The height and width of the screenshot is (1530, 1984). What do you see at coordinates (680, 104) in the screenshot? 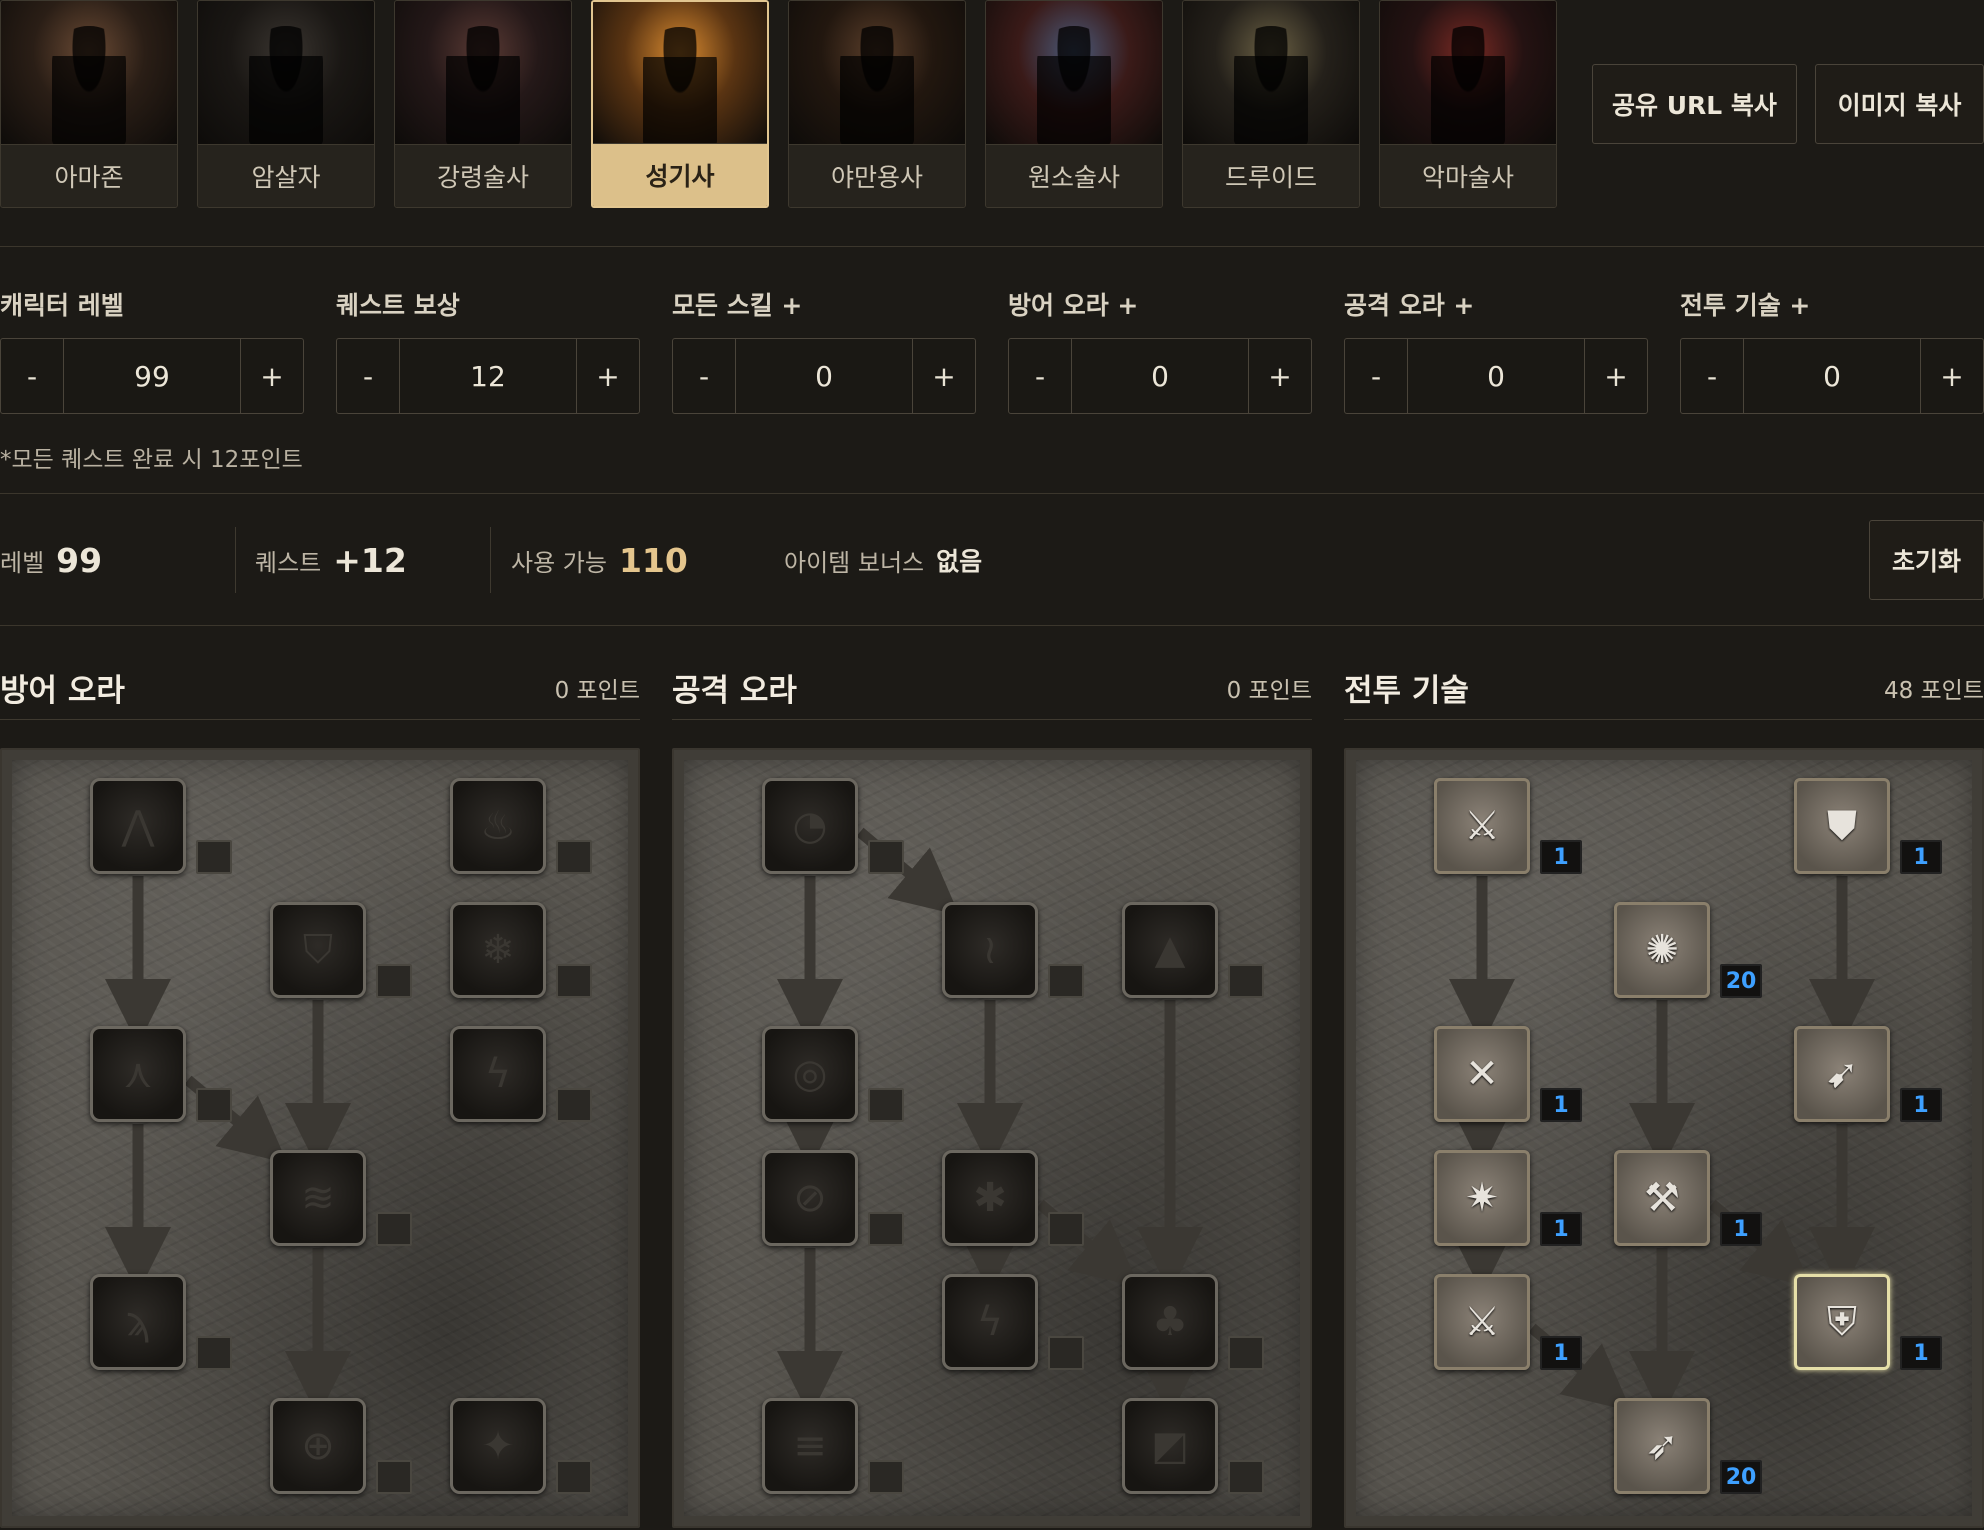
I see `class-tab-paladin: 성기사` at bounding box center [680, 104].